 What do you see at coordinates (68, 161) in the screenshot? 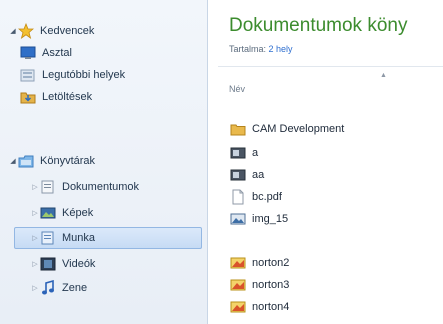
I see `nav-libraries-label: Könyvtárak` at bounding box center [68, 161].